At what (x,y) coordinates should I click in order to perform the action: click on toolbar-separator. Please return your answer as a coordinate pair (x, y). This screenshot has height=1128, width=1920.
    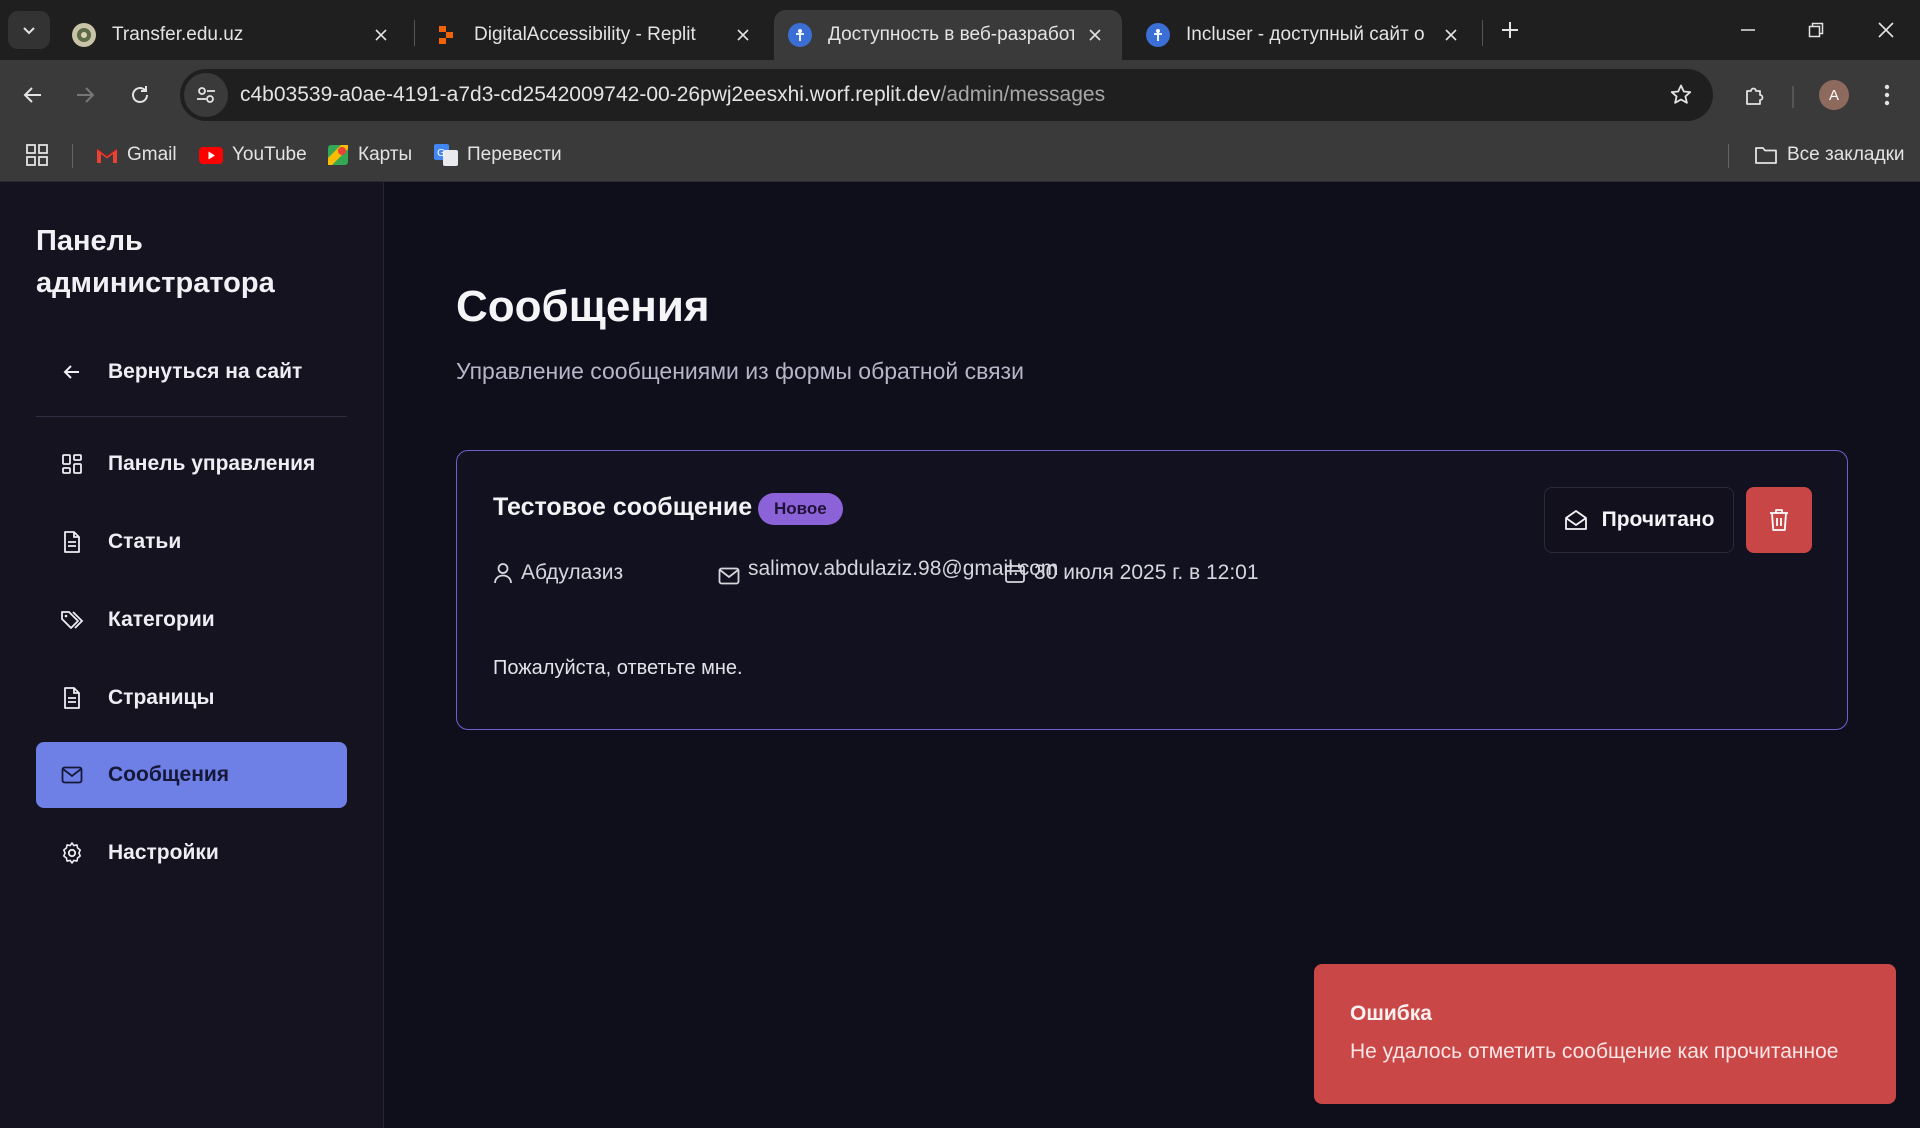
    Looking at the image, I should click on (1793, 97).